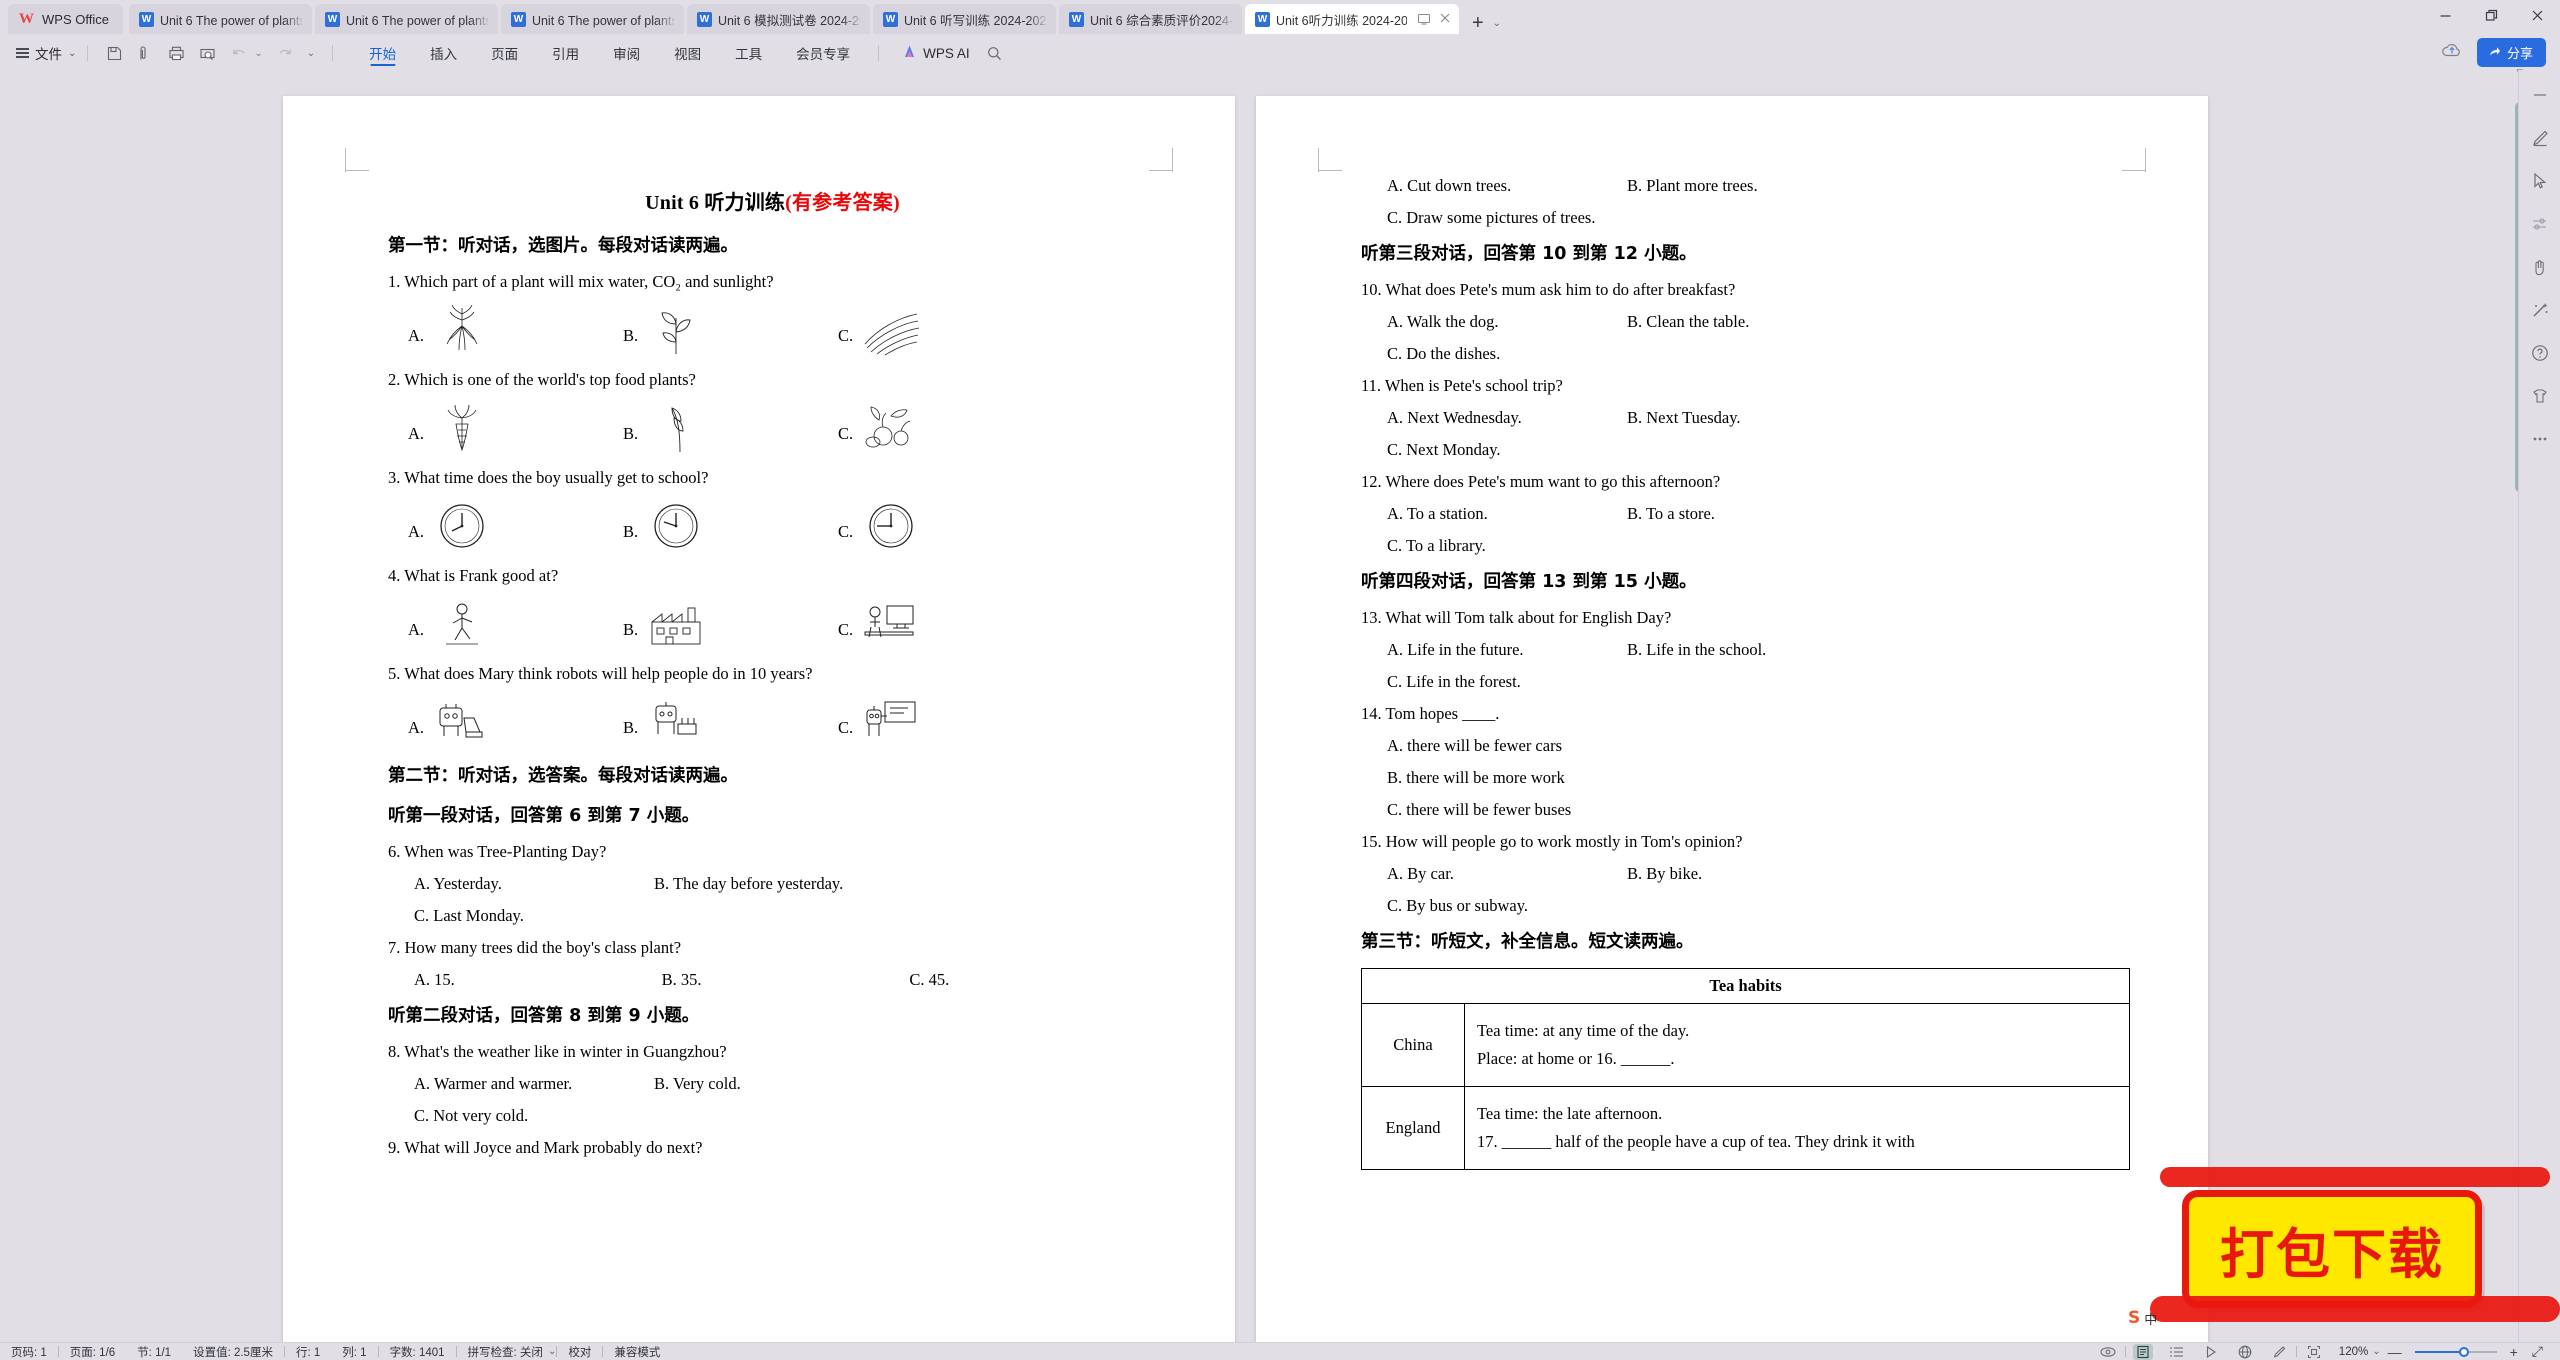 The image size is (2560, 1360). I want to click on document-tab: W Unit 6 模拟测试卷 2024-2025学年外, so click(778, 19).